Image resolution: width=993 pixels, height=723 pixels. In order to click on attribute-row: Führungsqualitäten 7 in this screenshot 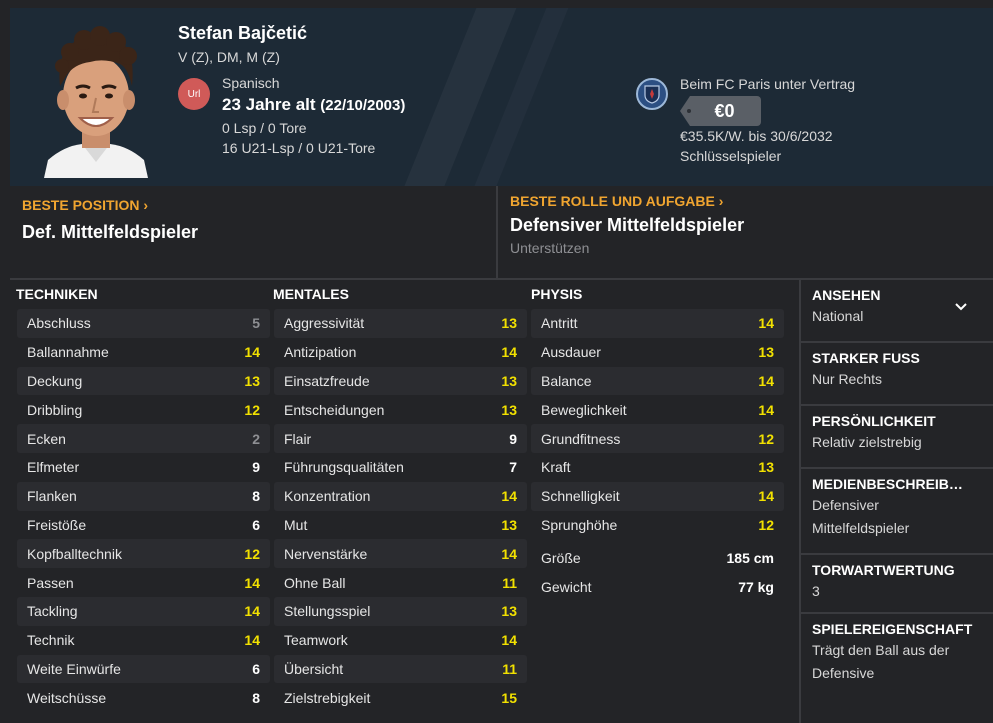, I will do `click(400, 467)`.